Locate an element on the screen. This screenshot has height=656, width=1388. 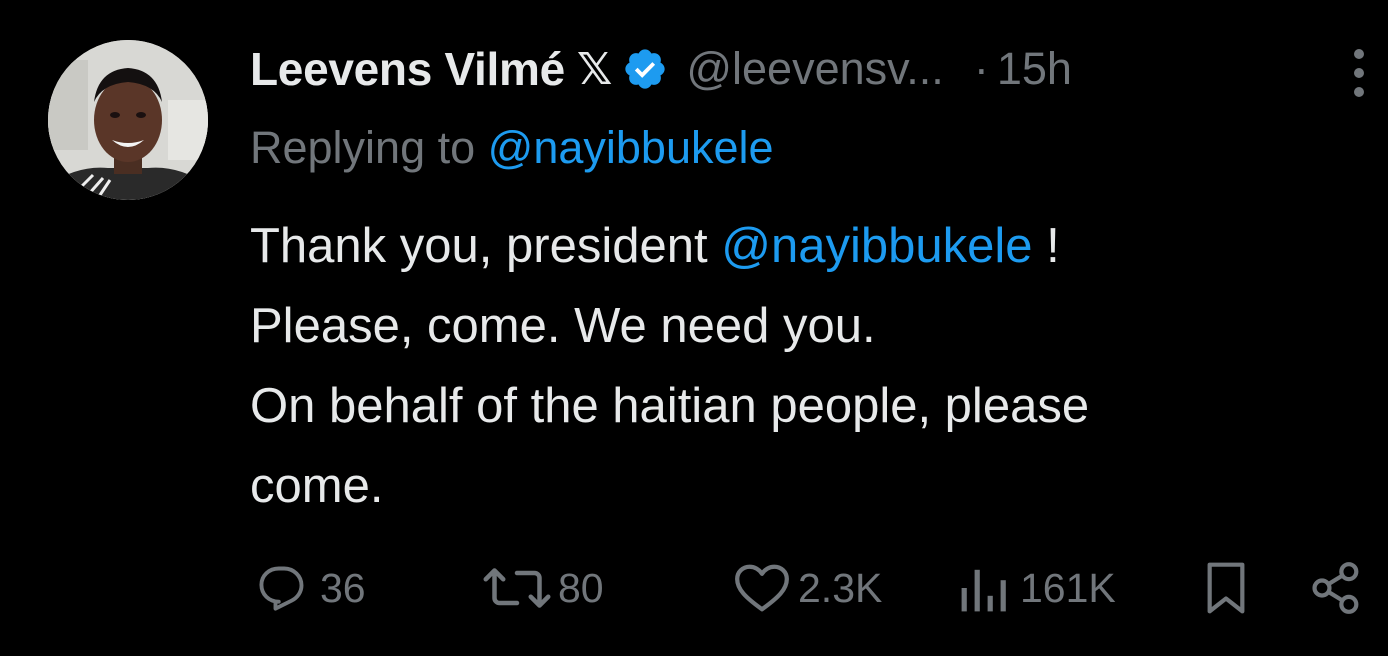
views-count: 161K is located at coordinates (1068, 587).